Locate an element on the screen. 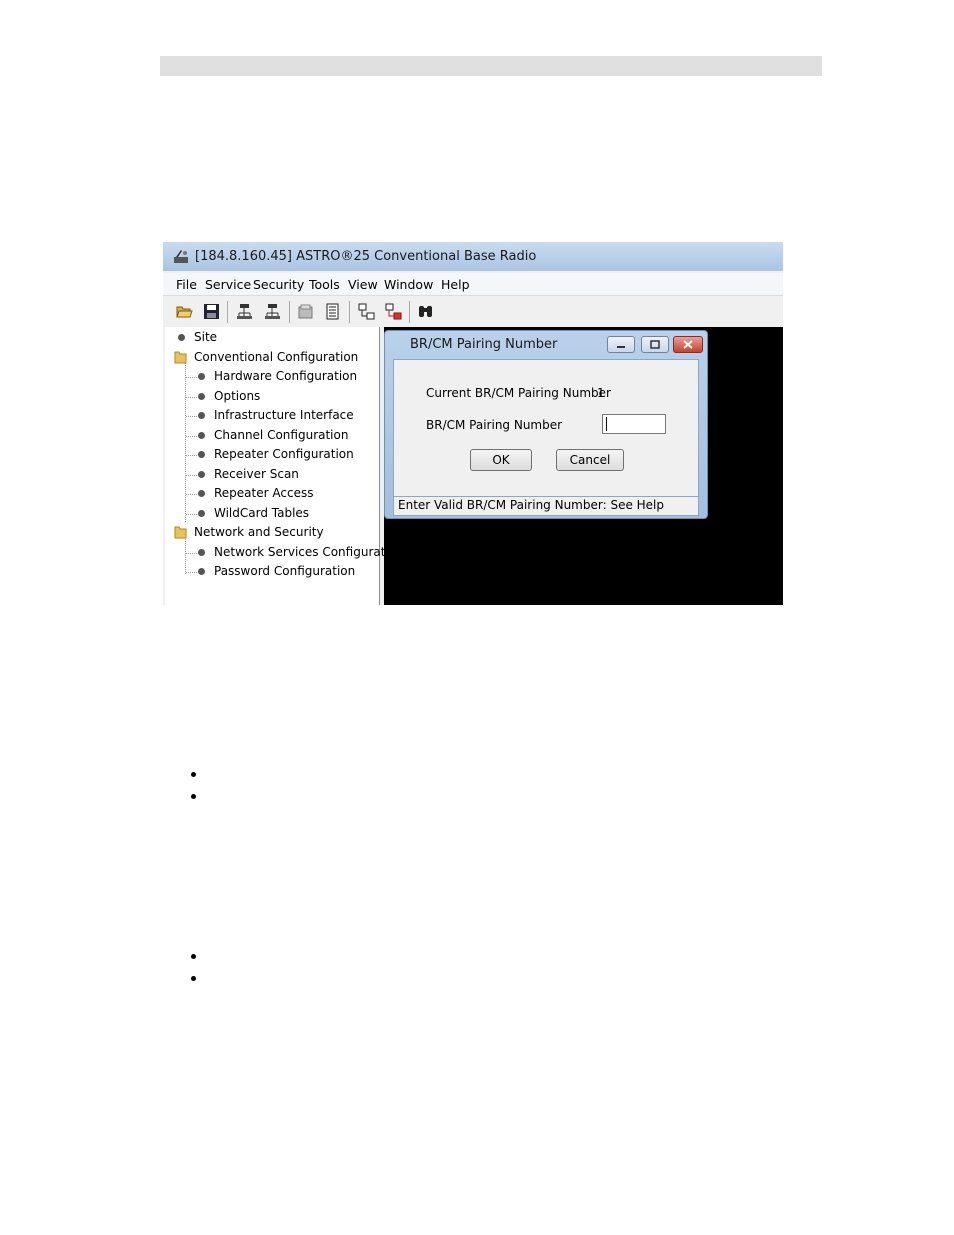 Image resolution: width=954 pixels, height=1235 pixels. menu-security: Security is located at coordinates (278, 284).